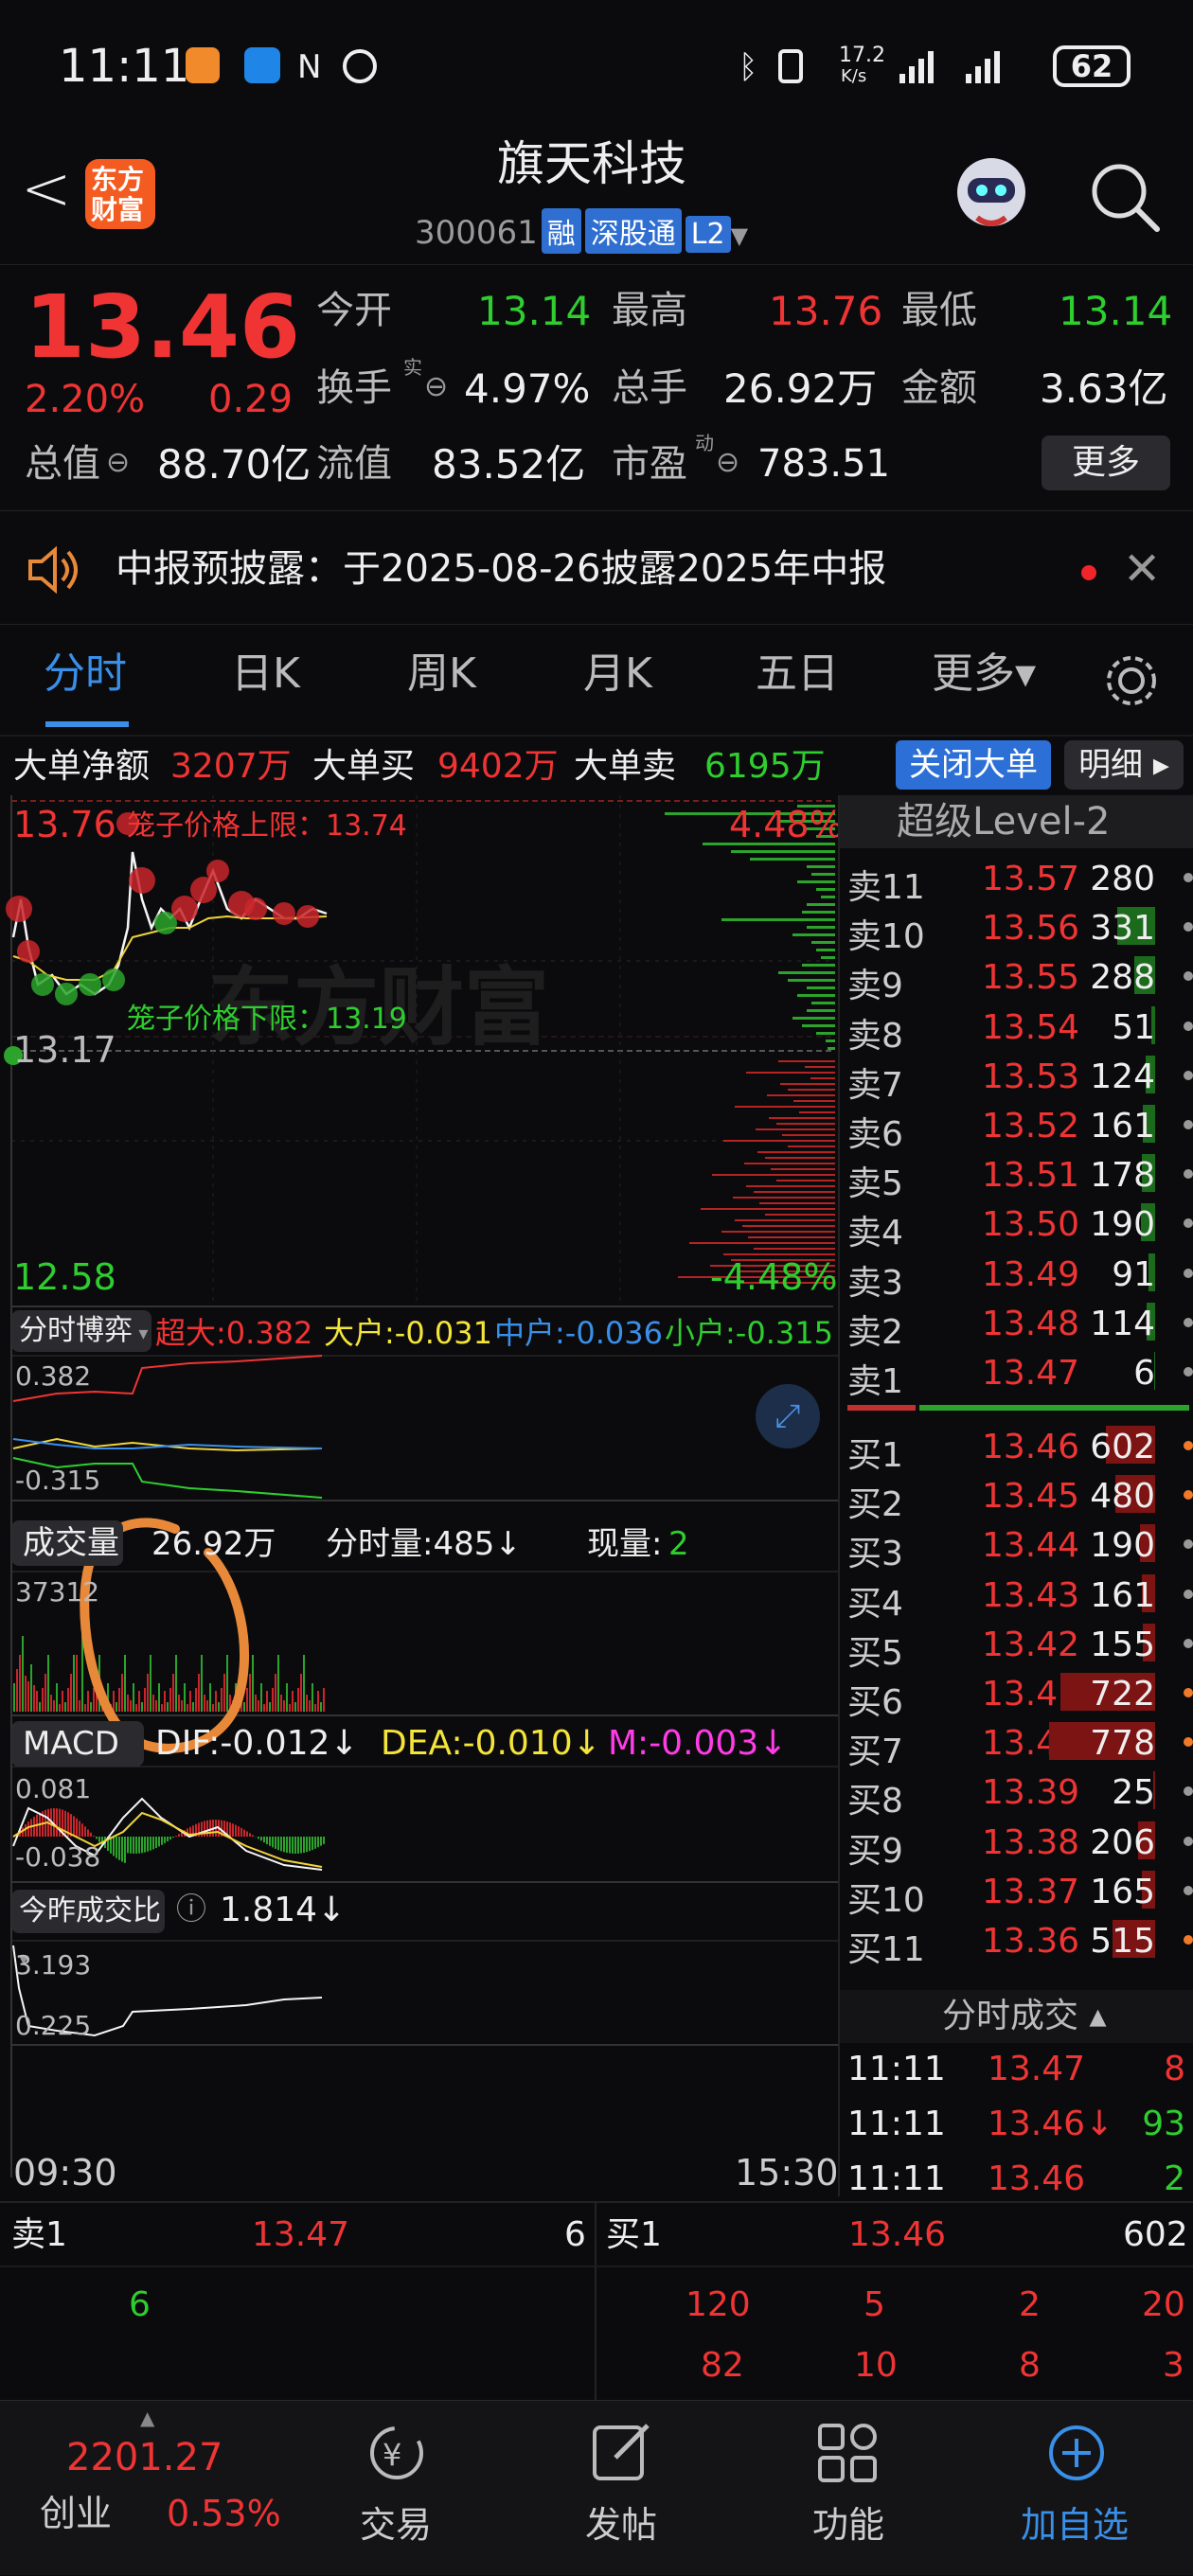 Image resolution: width=1193 pixels, height=2576 pixels. What do you see at coordinates (1016, 1074) in the screenshot?
I see `ask-row: 卖713.53124` at bounding box center [1016, 1074].